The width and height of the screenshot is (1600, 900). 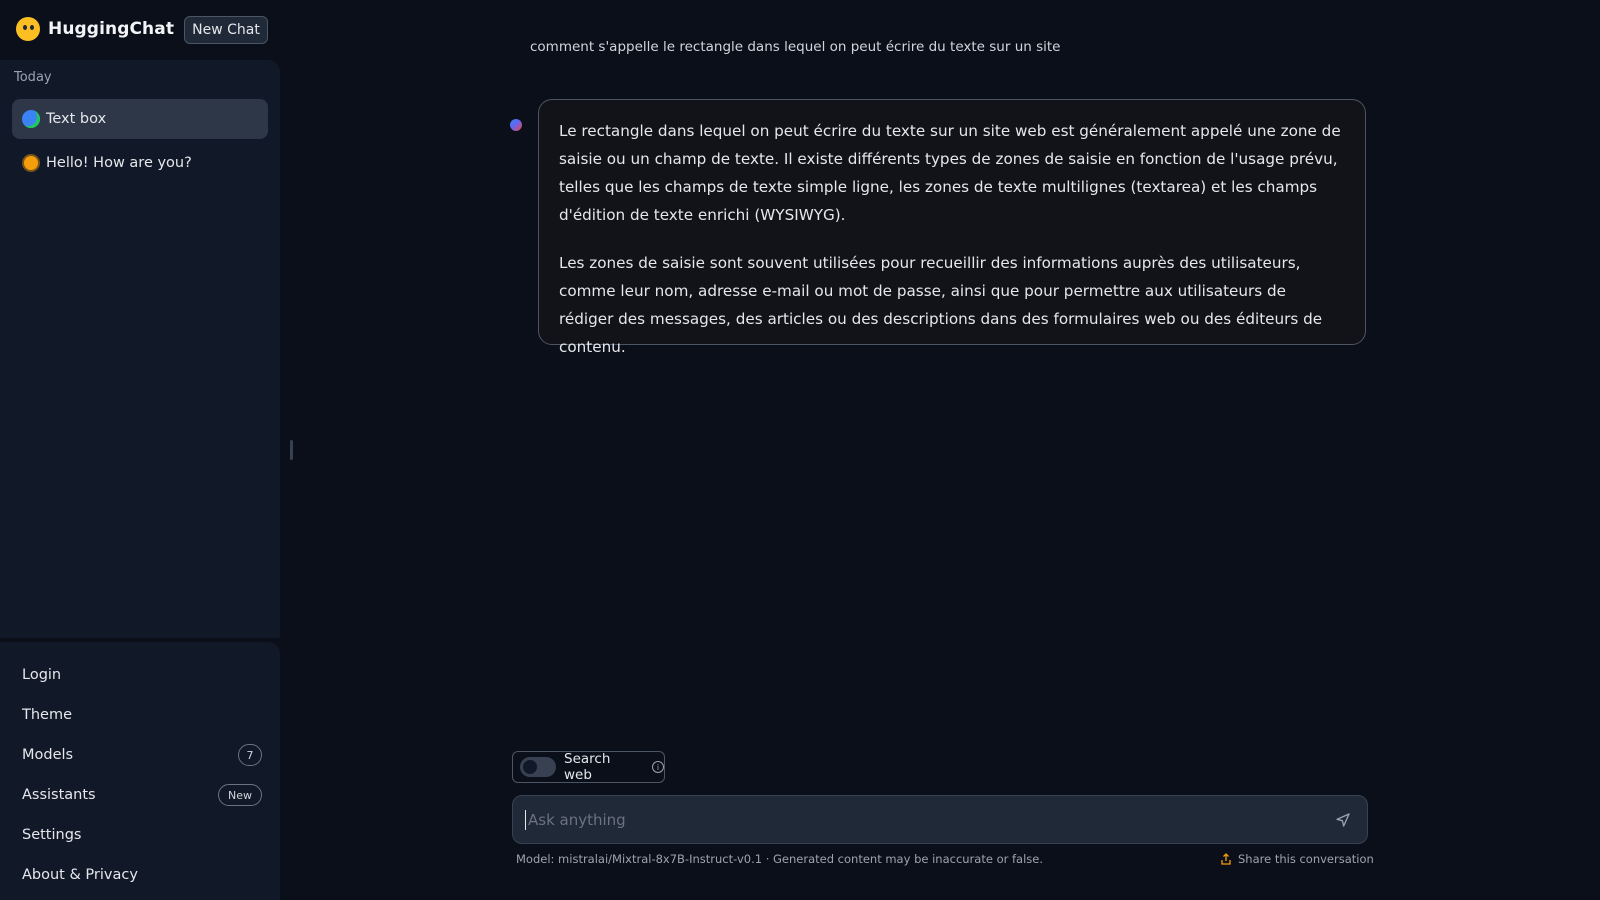 I want to click on share-icon, so click(x=1226, y=859).